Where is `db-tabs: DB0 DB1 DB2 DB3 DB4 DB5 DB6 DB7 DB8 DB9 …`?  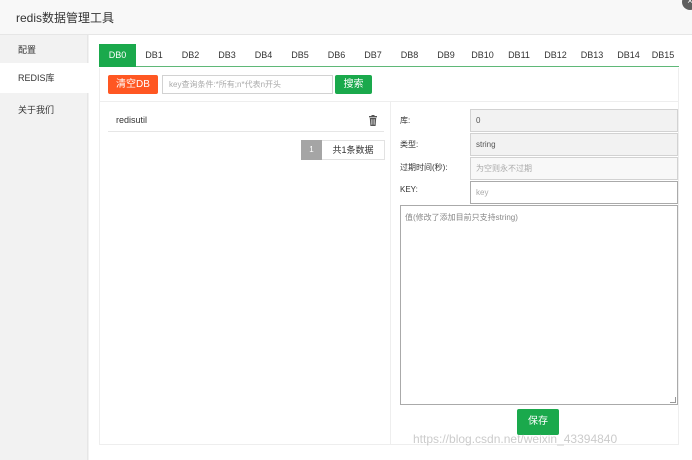
db-tabs: DB0 DB1 DB2 DB3 DB4 DB5 DB6 DB7 DB8 DB9 … is located at coordinates (389, 55).